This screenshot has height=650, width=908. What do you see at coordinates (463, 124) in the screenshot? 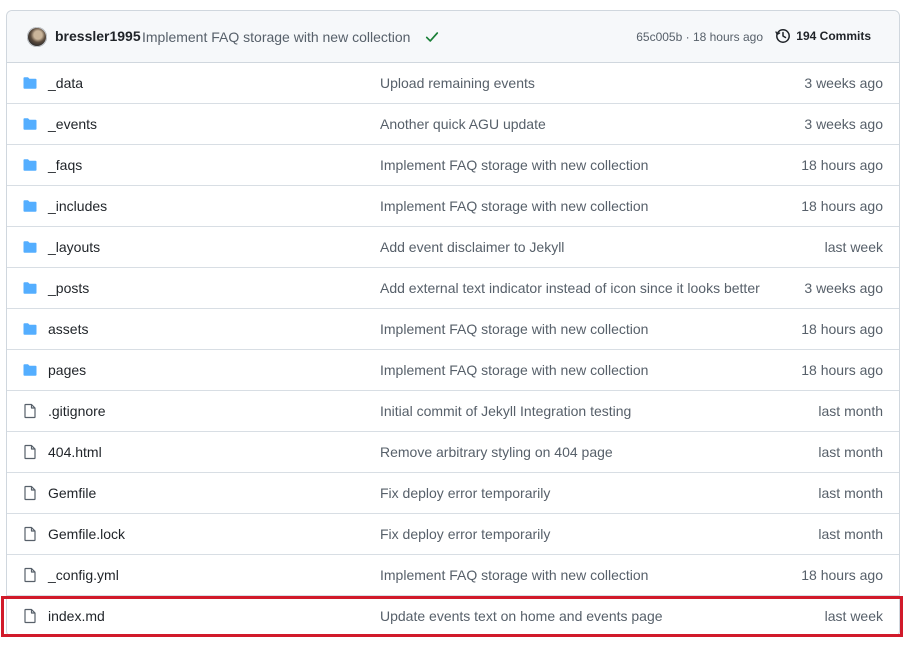
I see `commit-message-link: Another quick AGU update` at bounding box center [463, 124].